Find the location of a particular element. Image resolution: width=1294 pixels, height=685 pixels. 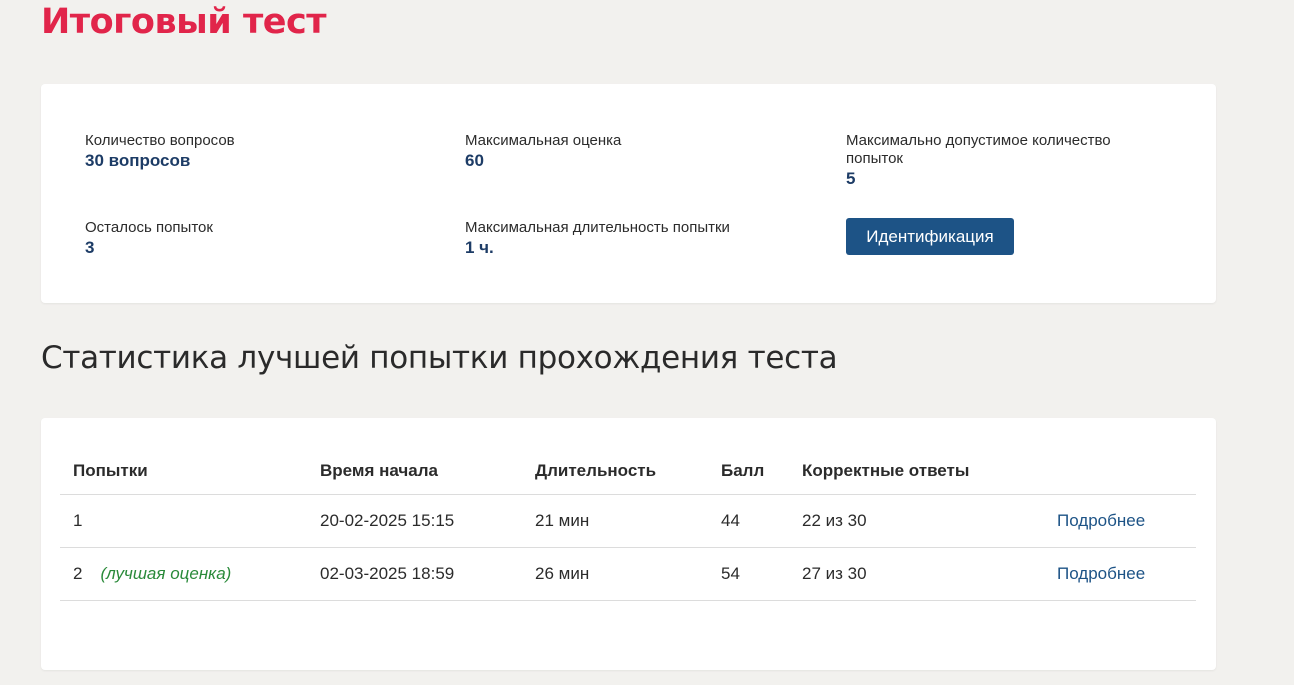

score-cell: 54 is located at coordinates (748, 574).